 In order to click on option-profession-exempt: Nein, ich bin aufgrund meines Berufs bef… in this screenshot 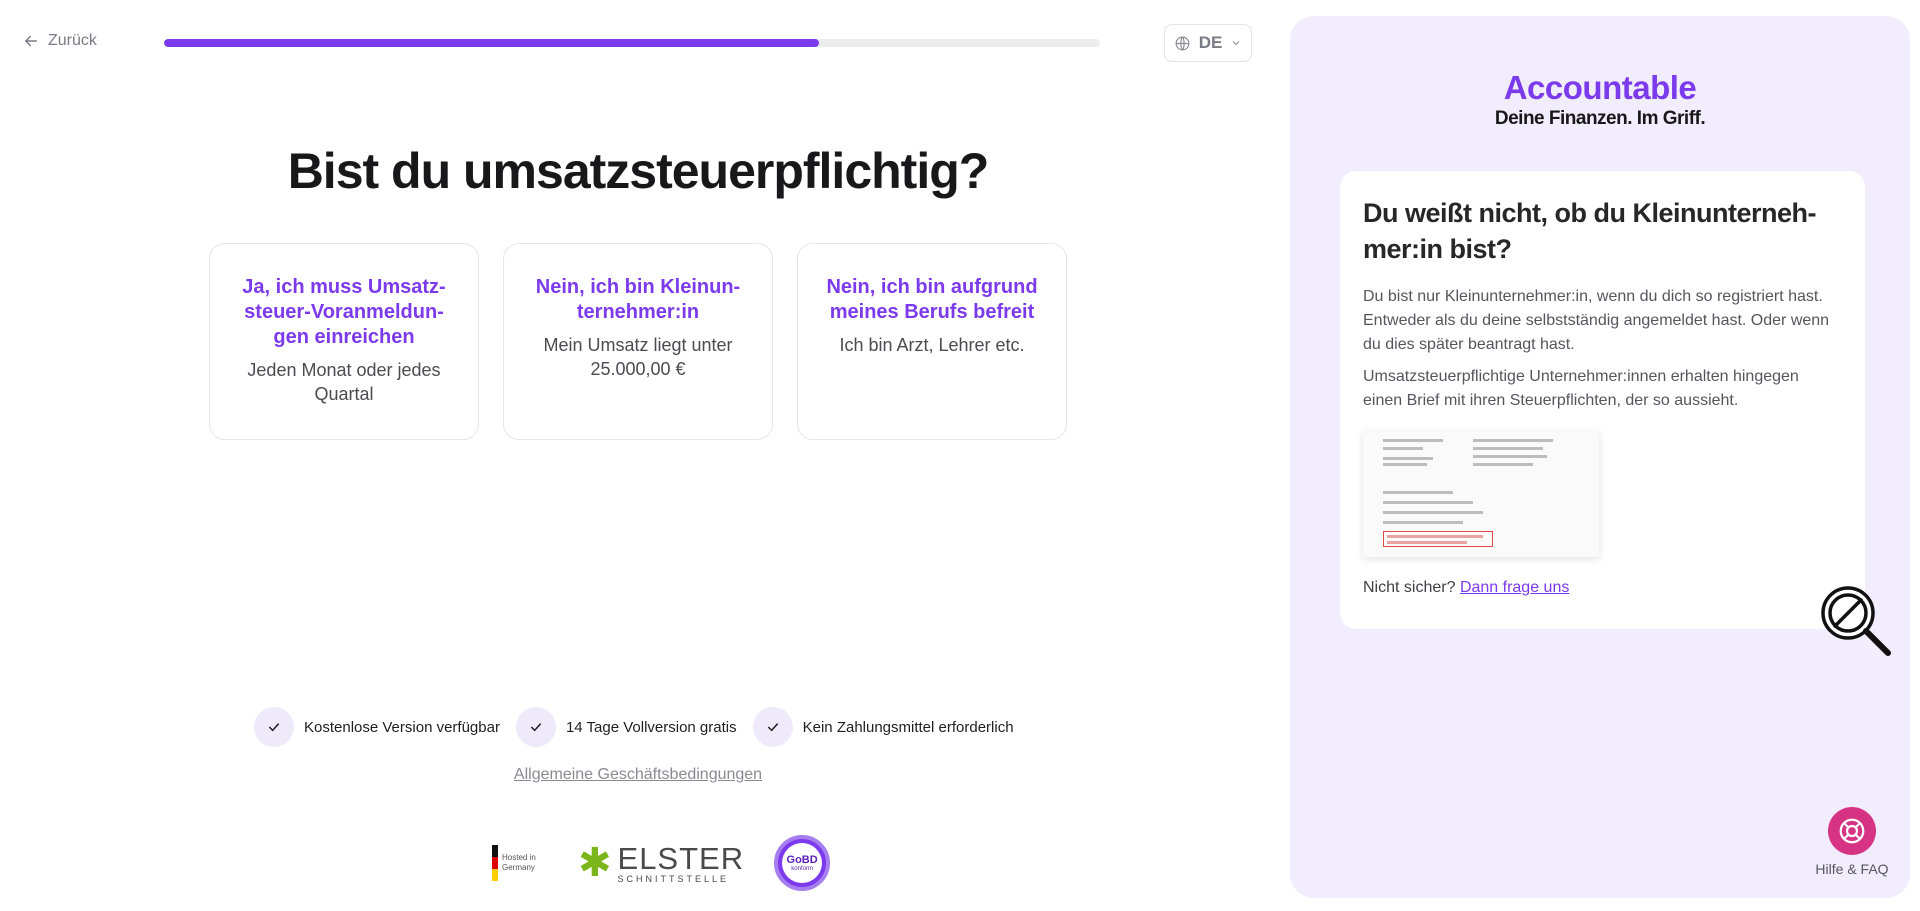, I will do `click(932, 341)`.